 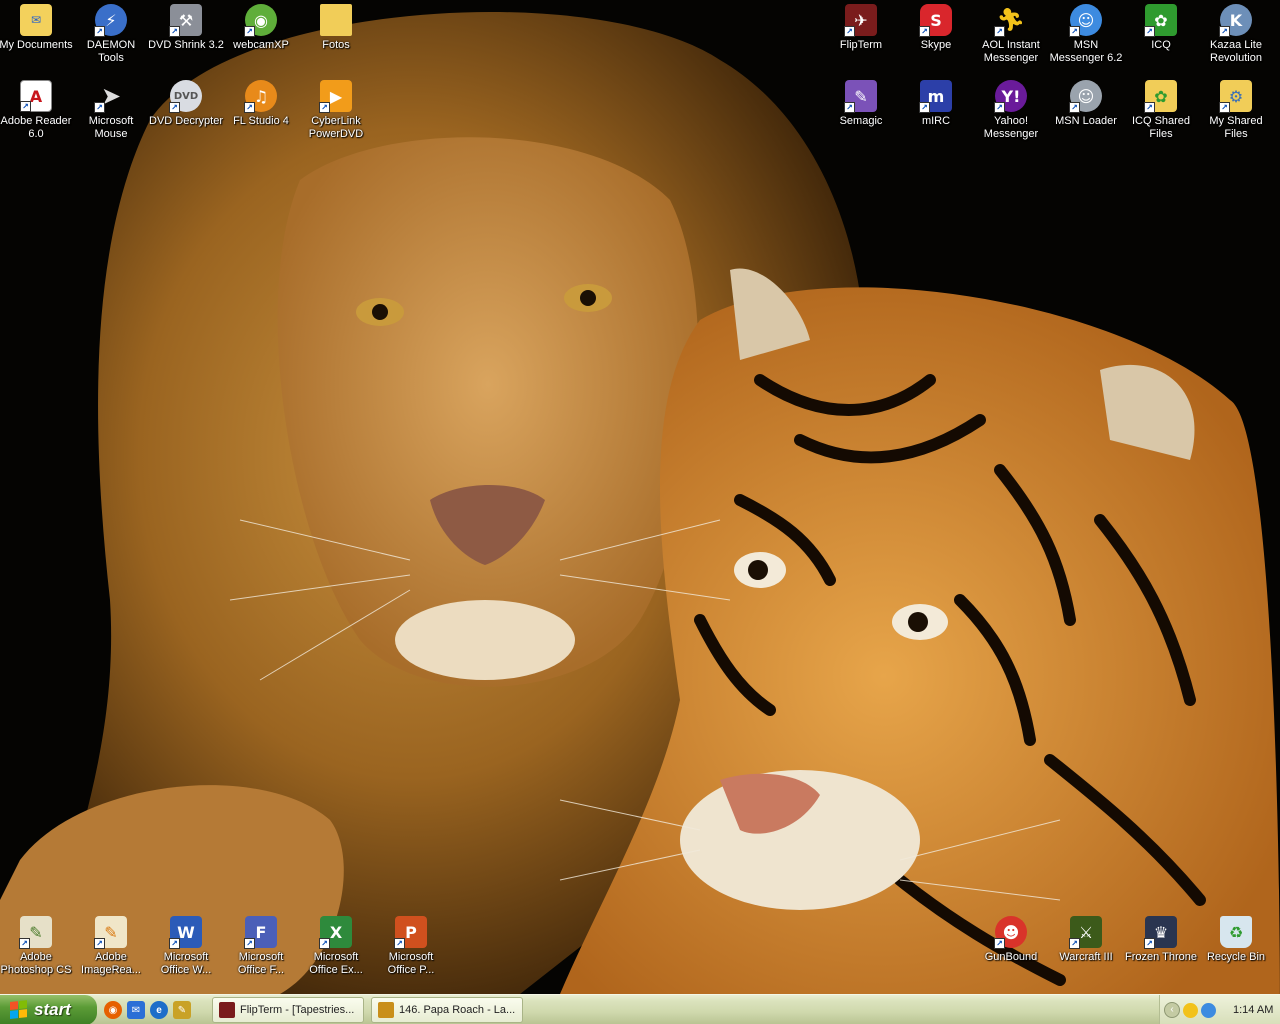 I want to click on desktop-icon-skype: S ↗ Skype, so click(x=936, y=28).